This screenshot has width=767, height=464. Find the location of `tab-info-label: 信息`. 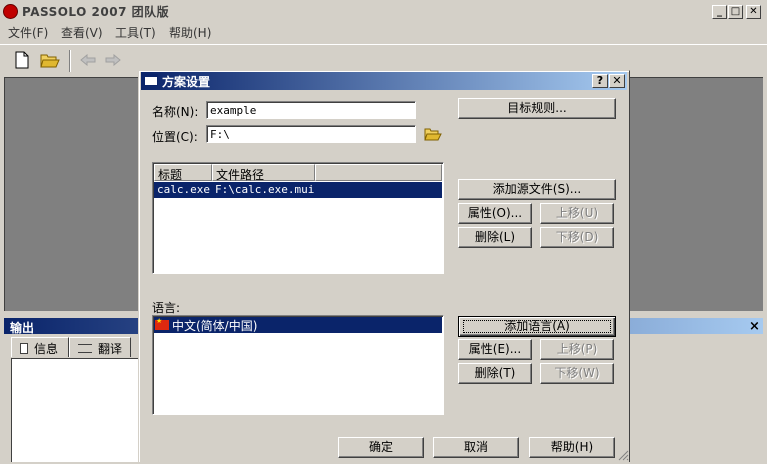

tab-info-label: 信息 is located at coordinates (46, 349).